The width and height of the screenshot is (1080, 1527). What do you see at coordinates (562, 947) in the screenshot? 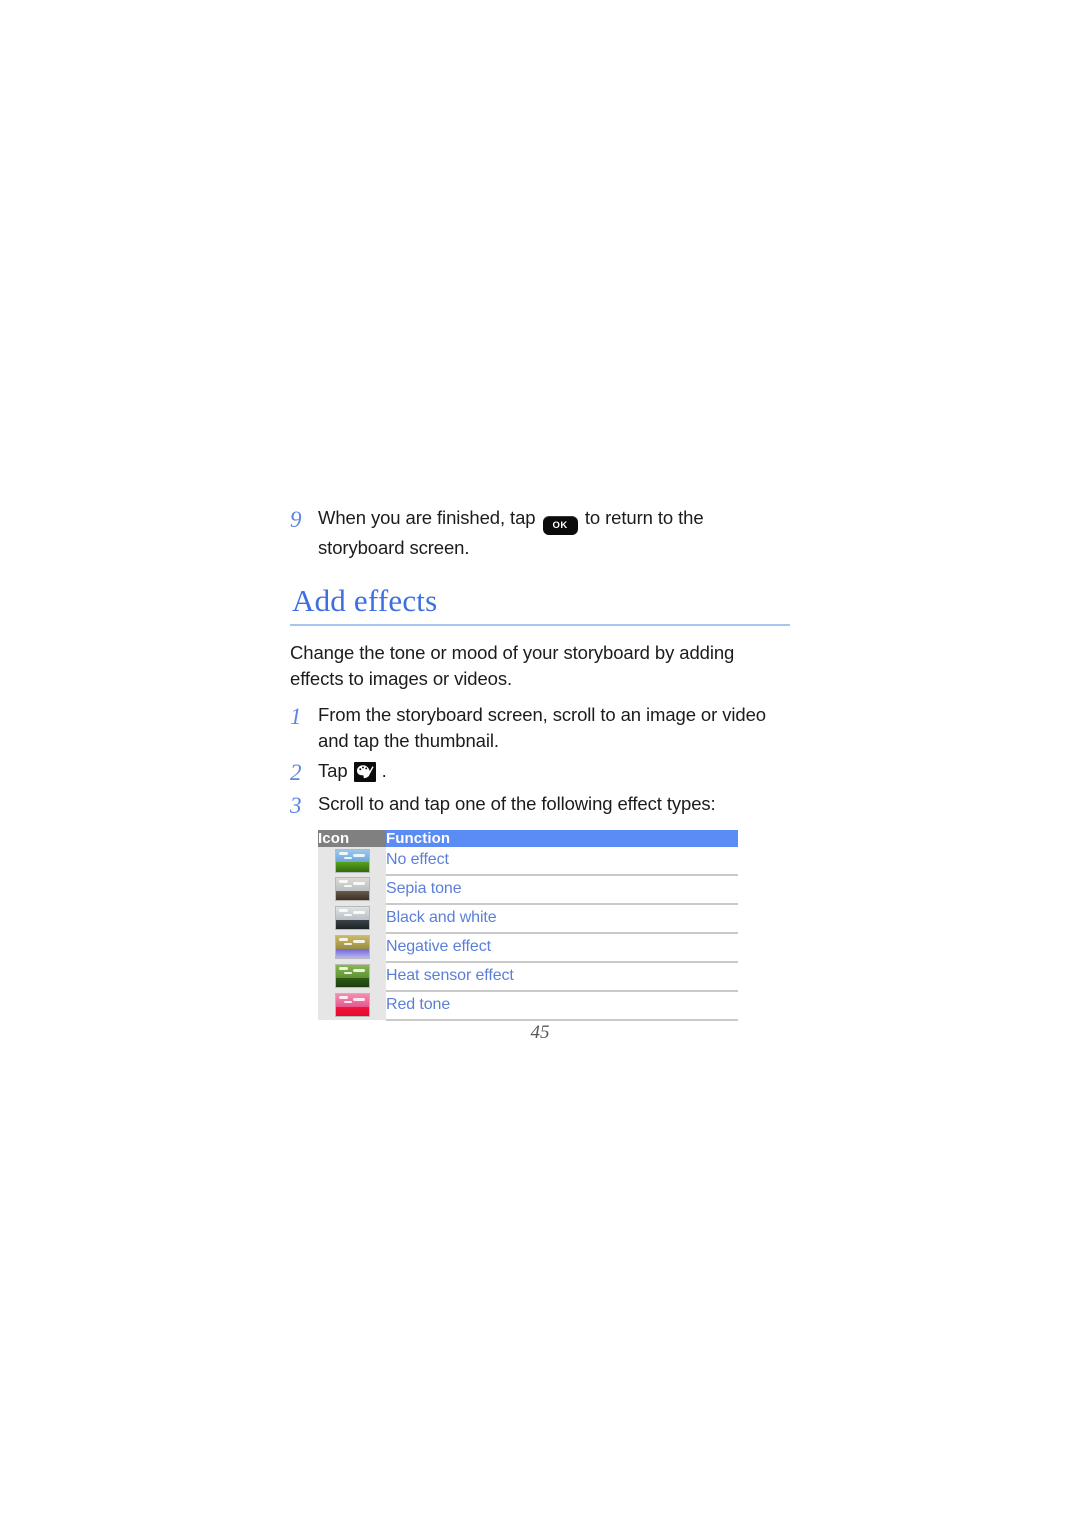
I see `effect-label-cell: Negative effect` at bounding box center [562, 947].